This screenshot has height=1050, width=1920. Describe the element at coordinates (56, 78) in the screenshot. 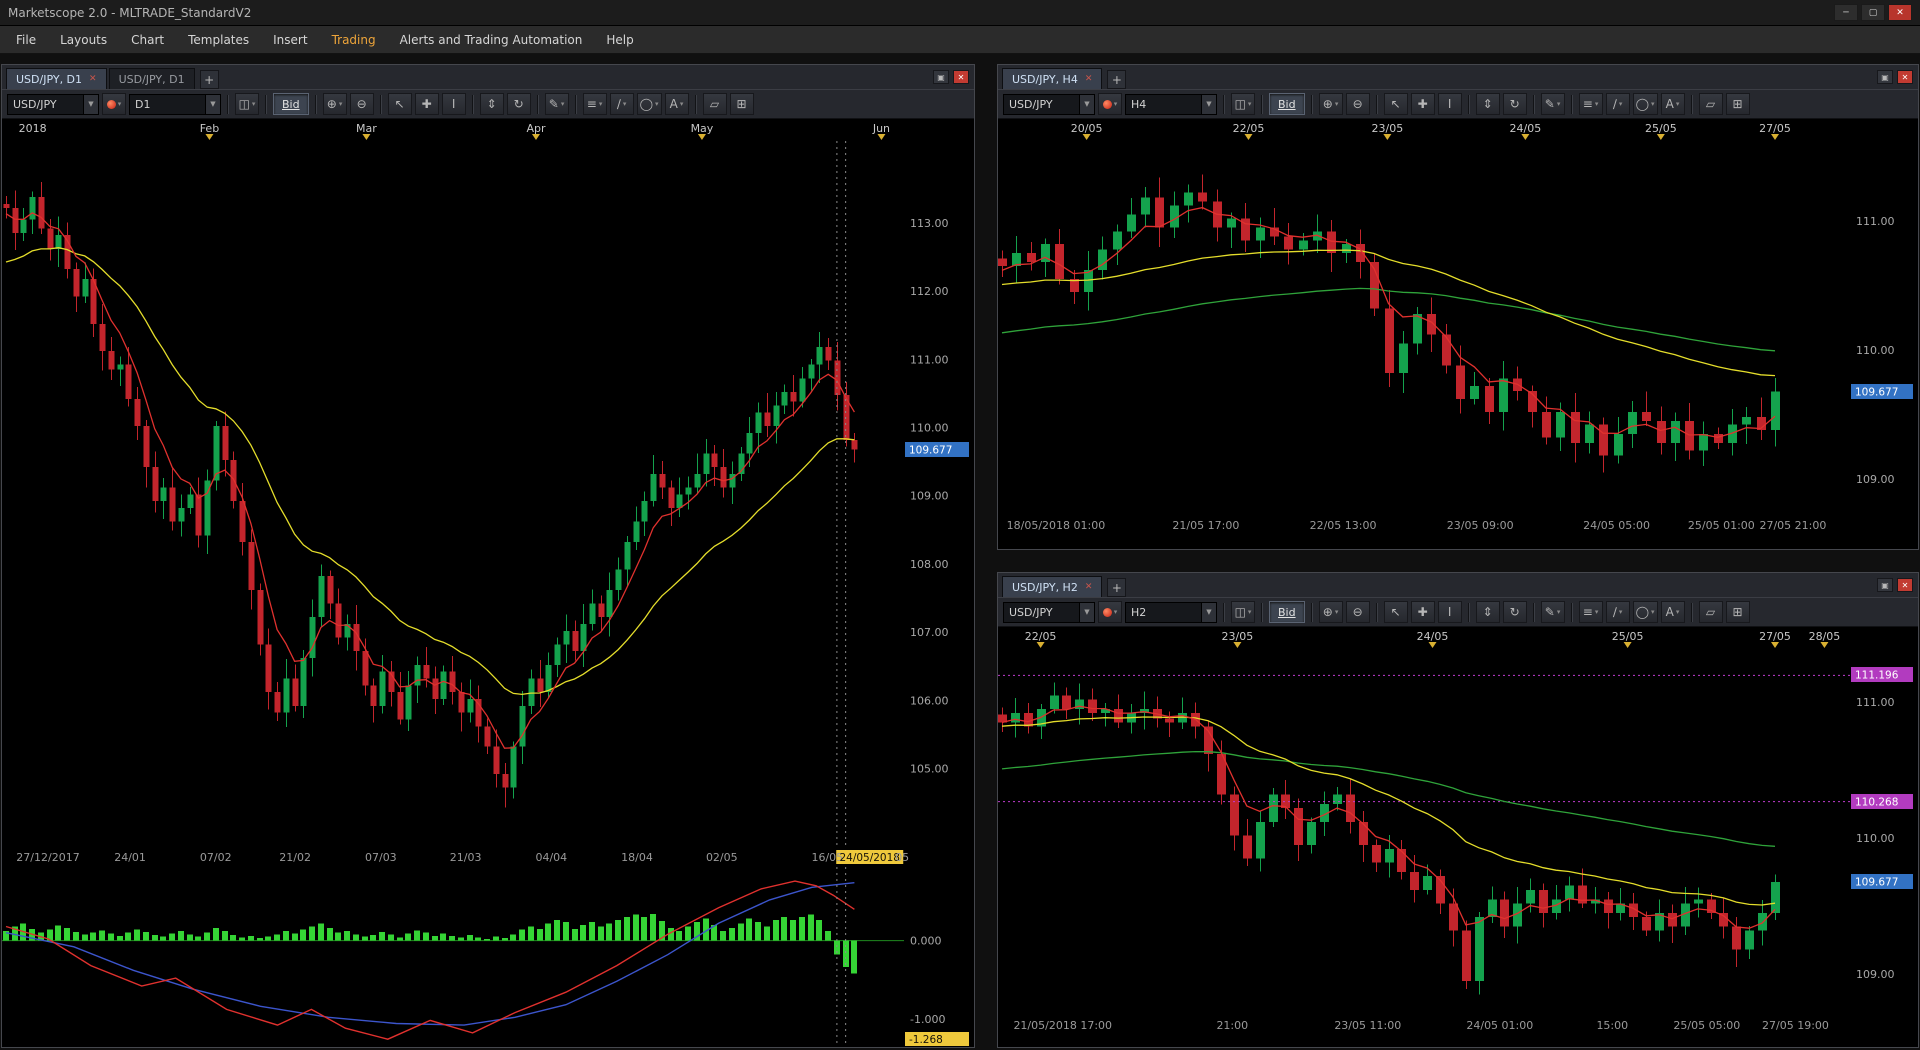

I see `tab-usd-jpy-d1-active: USD/JPY, D1 ✕` at that location.